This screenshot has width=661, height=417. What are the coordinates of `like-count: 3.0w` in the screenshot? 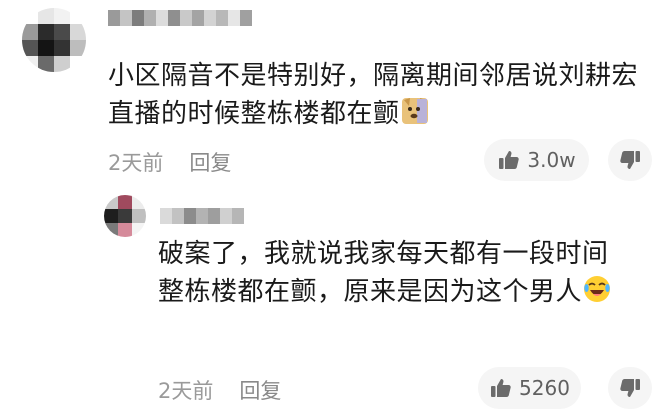 It's located at (551, 160).